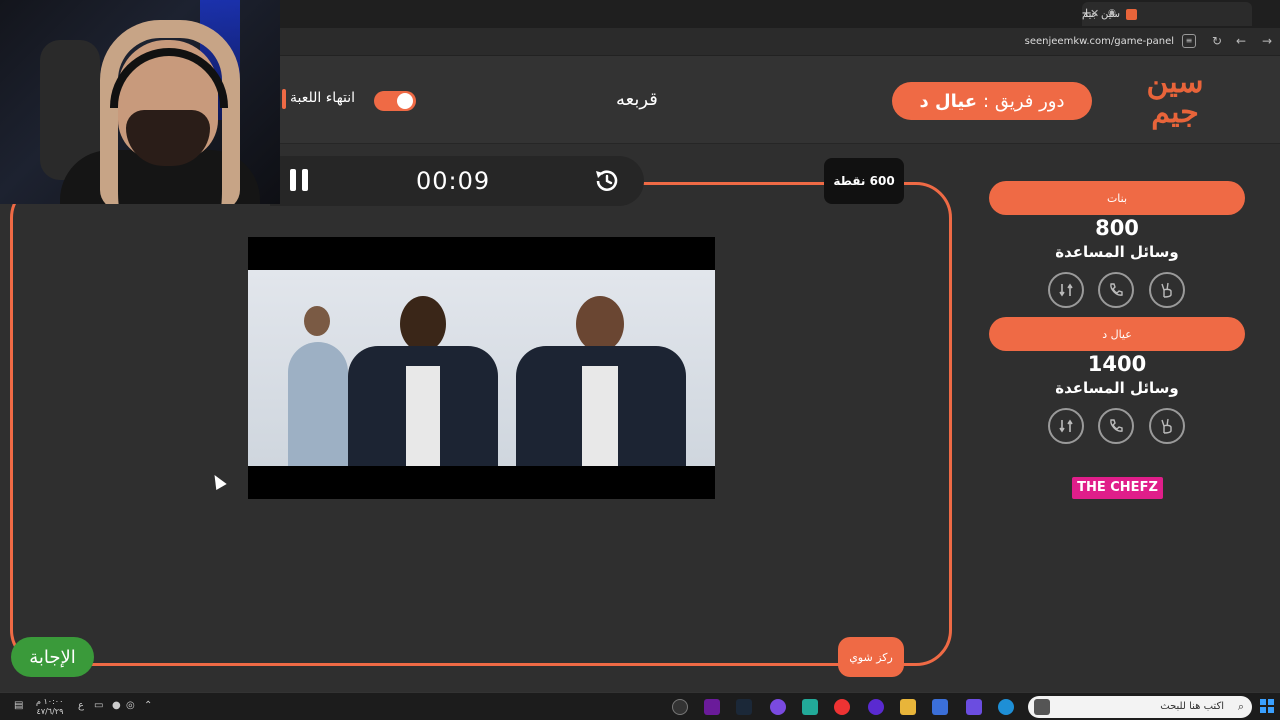 This screenshot has width=1280, height=720. Describe the element at coordinates (1117, 228) in the screenshot. I see `team-score: 800` at that location.